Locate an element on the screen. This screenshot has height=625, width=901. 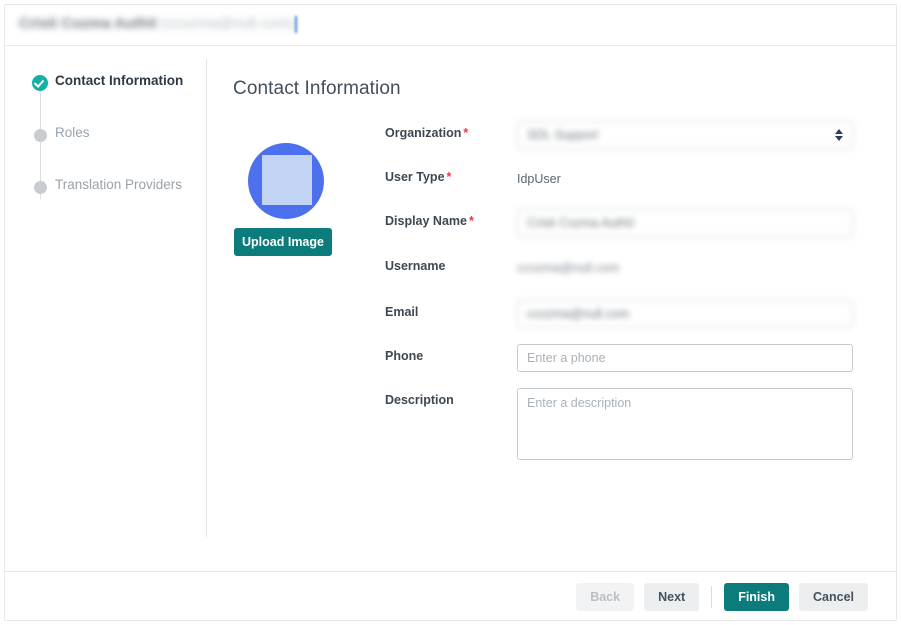
cancel-button: Cancel is located at coordinates (833, 597).